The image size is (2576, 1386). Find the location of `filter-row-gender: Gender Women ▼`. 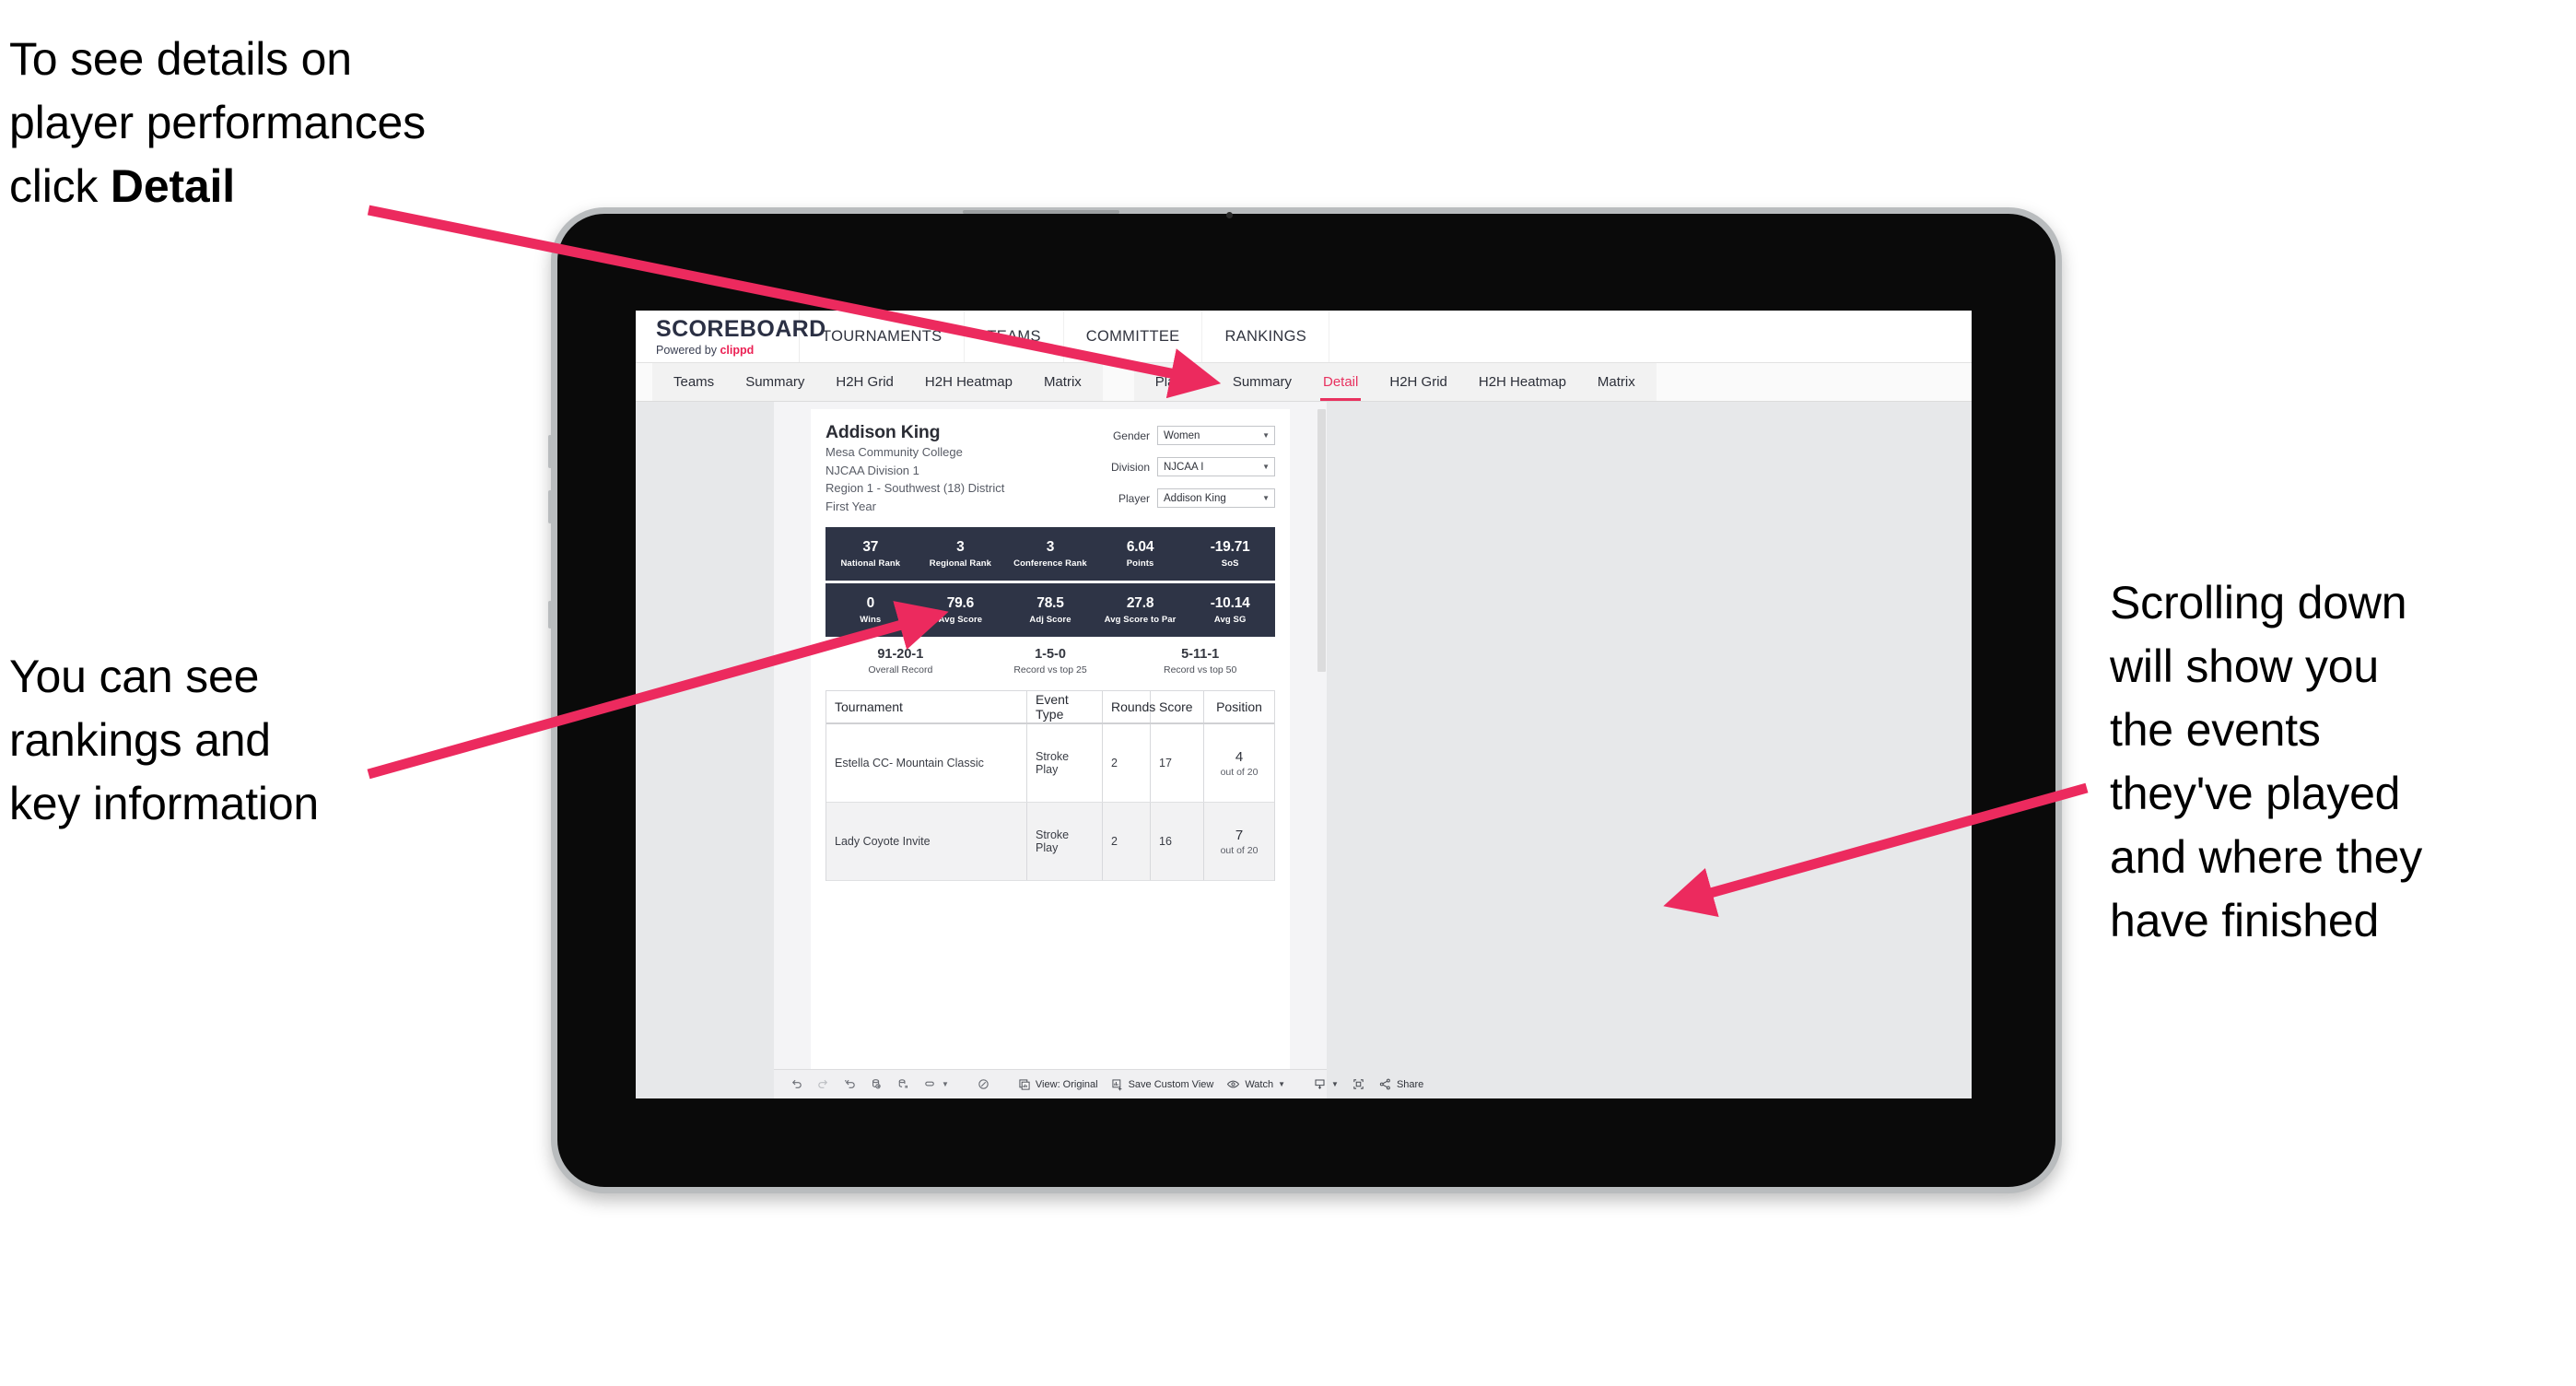

filter-row-gender: Gender Women ▼ is located at coordinates (1183, 435).